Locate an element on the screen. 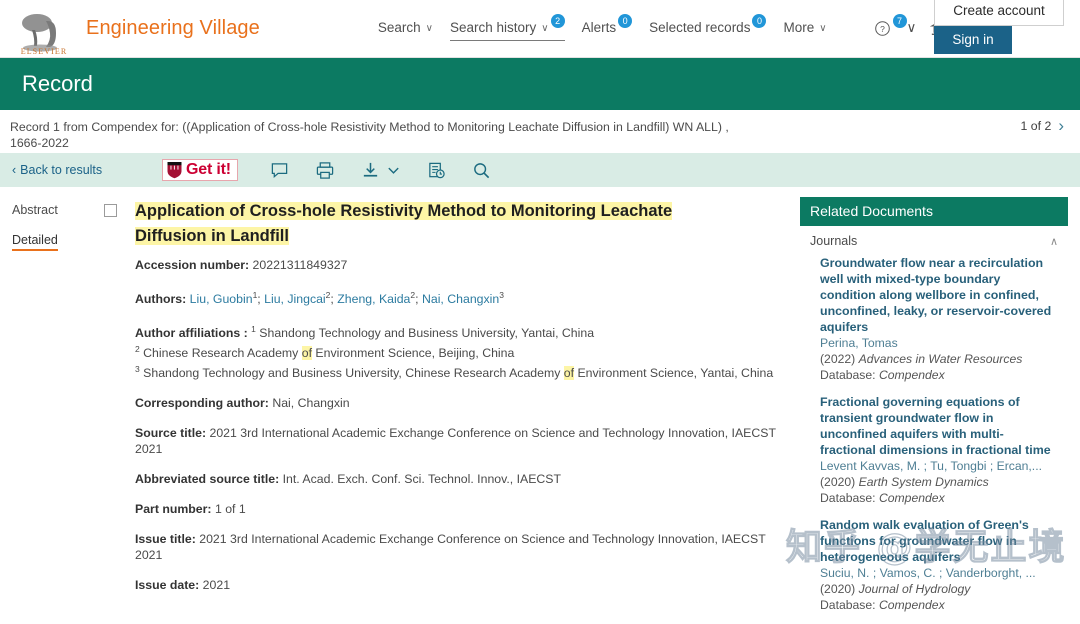 Image resolution: width=1080 pixels, height=624 pixels. nav-item-more: More ∨ is located at coordinates (804, 30).